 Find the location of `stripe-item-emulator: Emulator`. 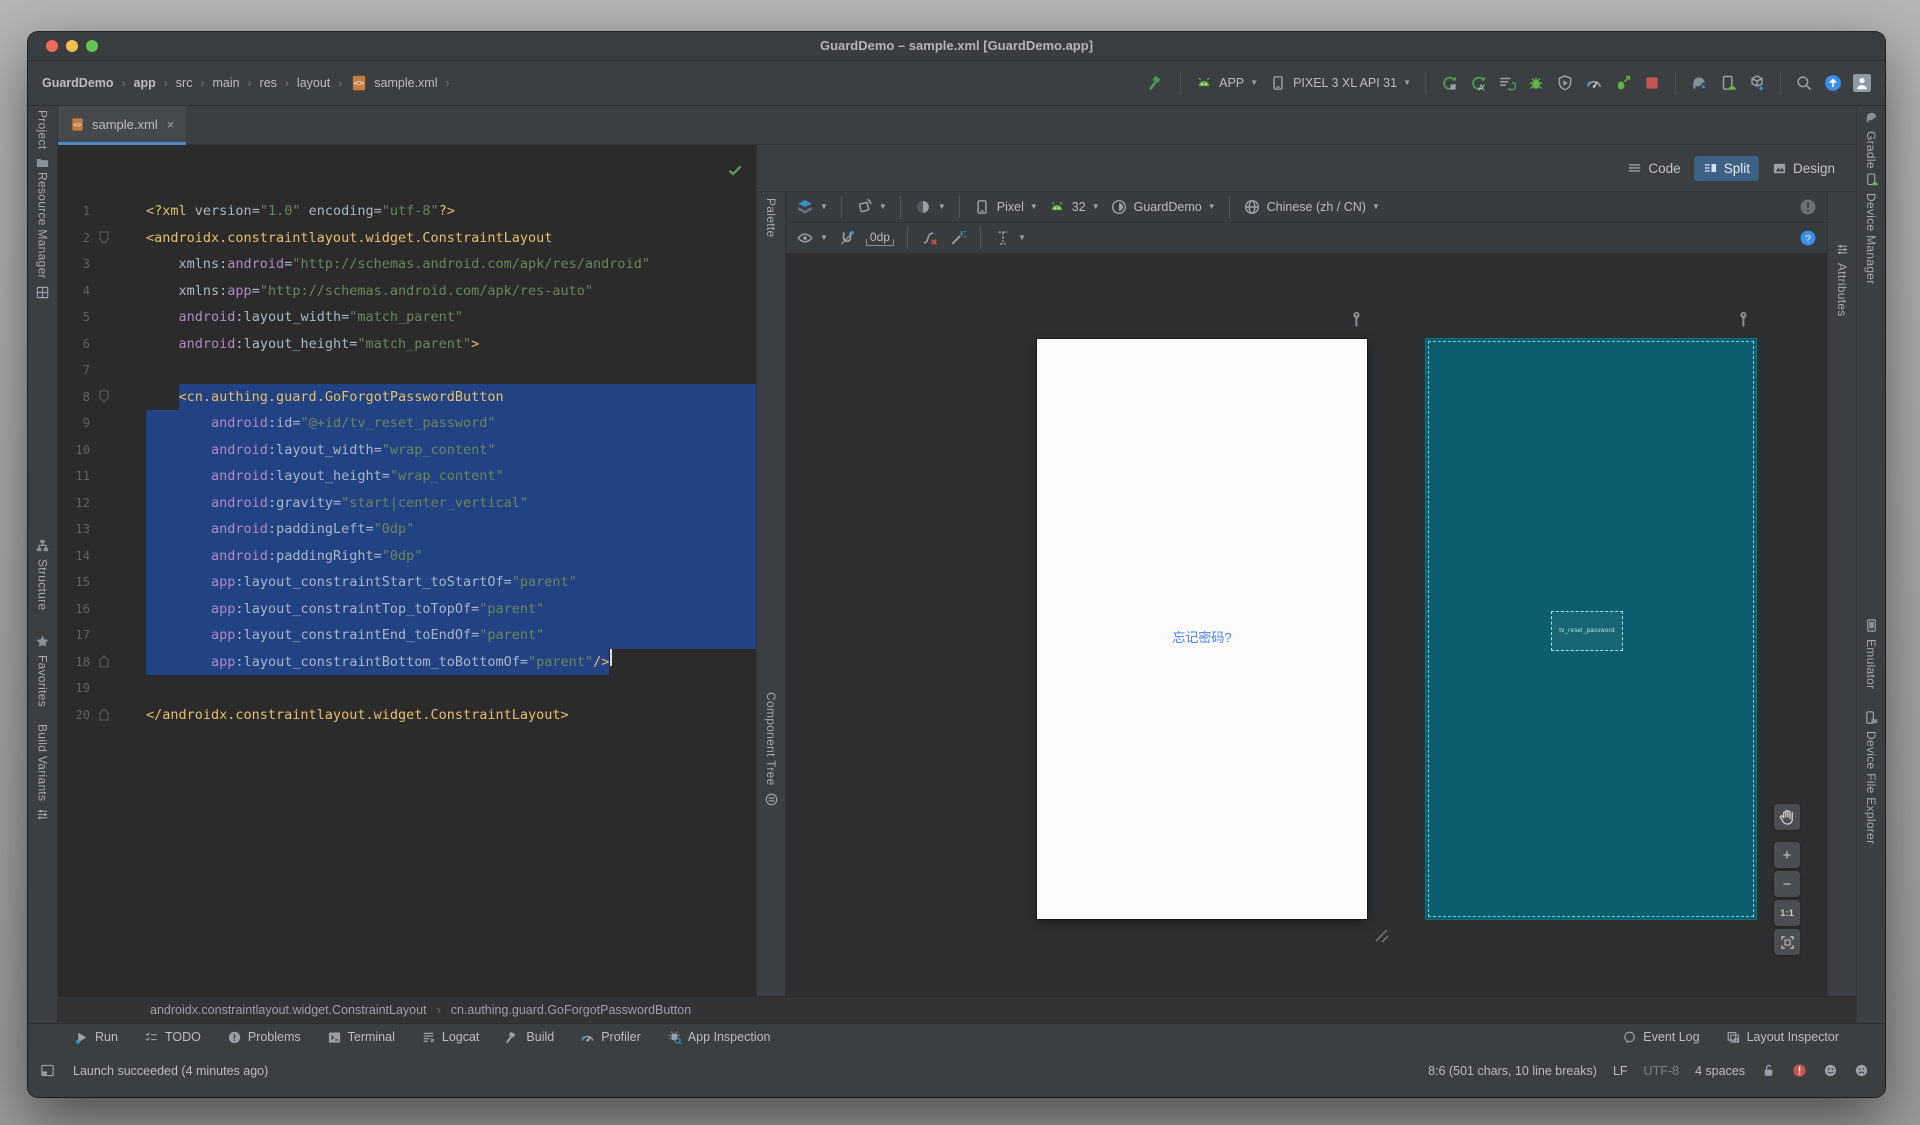

stripe-item-emulator: Emulator is located at coordinates (1871, 653).